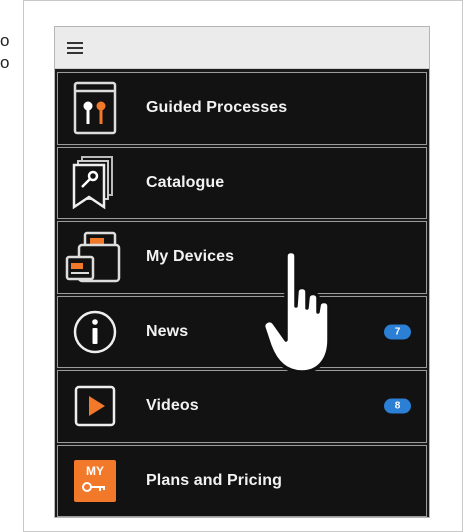  I want to click on hamburger-menu-icon, so click(75, 47).